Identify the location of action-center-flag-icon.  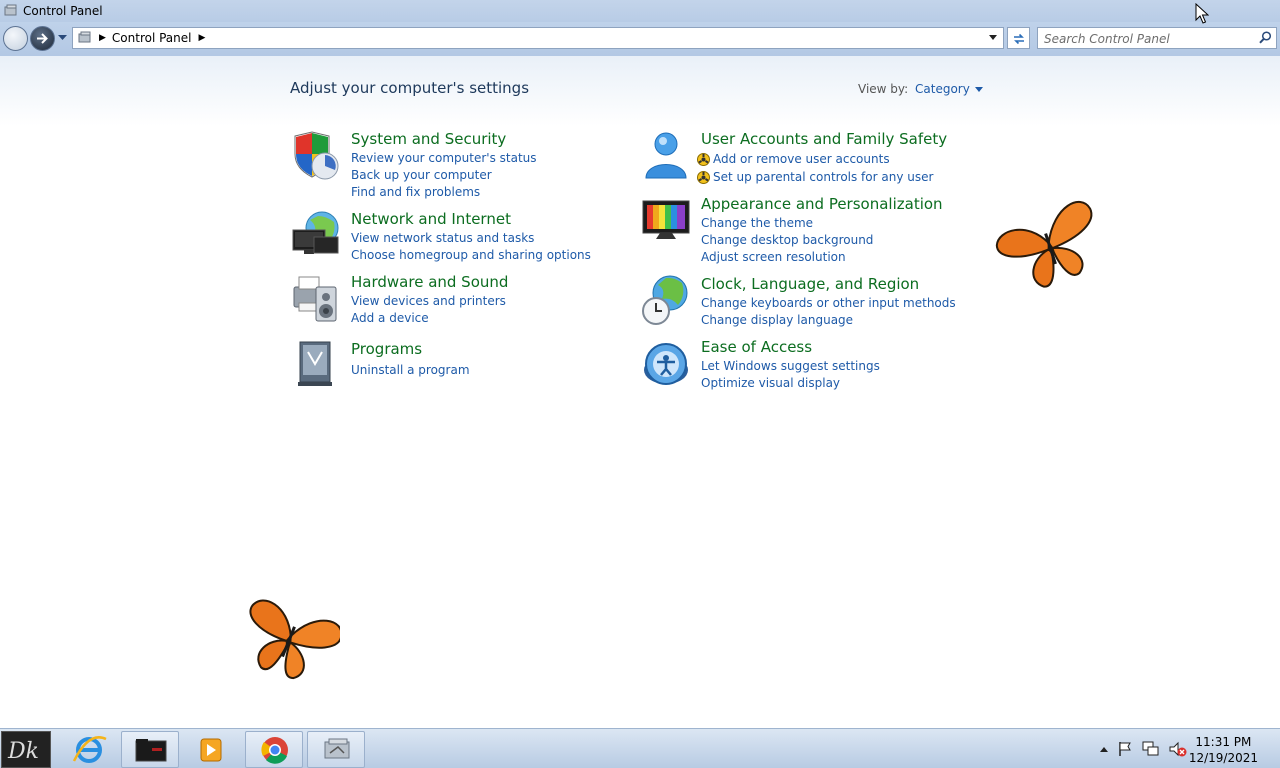
(1125, 749).